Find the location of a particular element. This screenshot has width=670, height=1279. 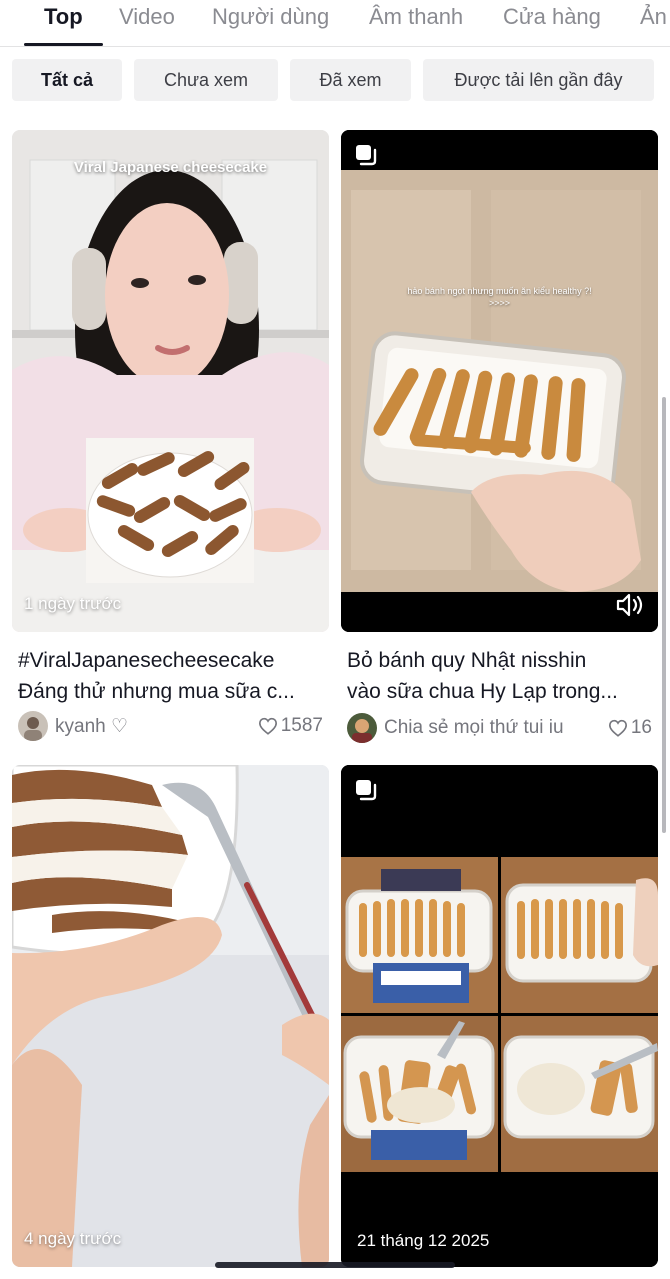

like-count: 1587 is located at coordinates (290, 726).